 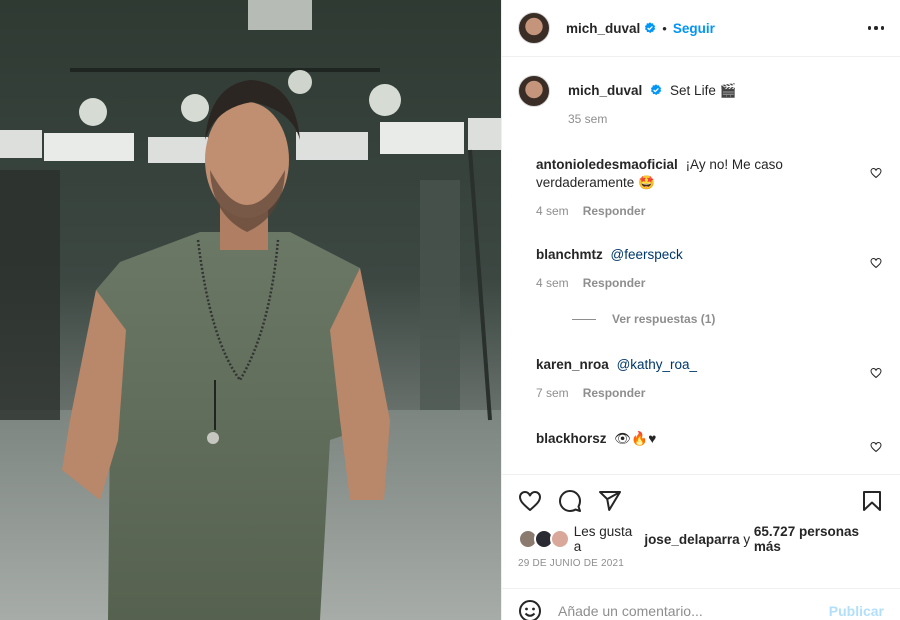 What do you see at coordinates (694, 28) in the screenshot?
I see `follow-button: Seguir` at bounding box center [694, 28].